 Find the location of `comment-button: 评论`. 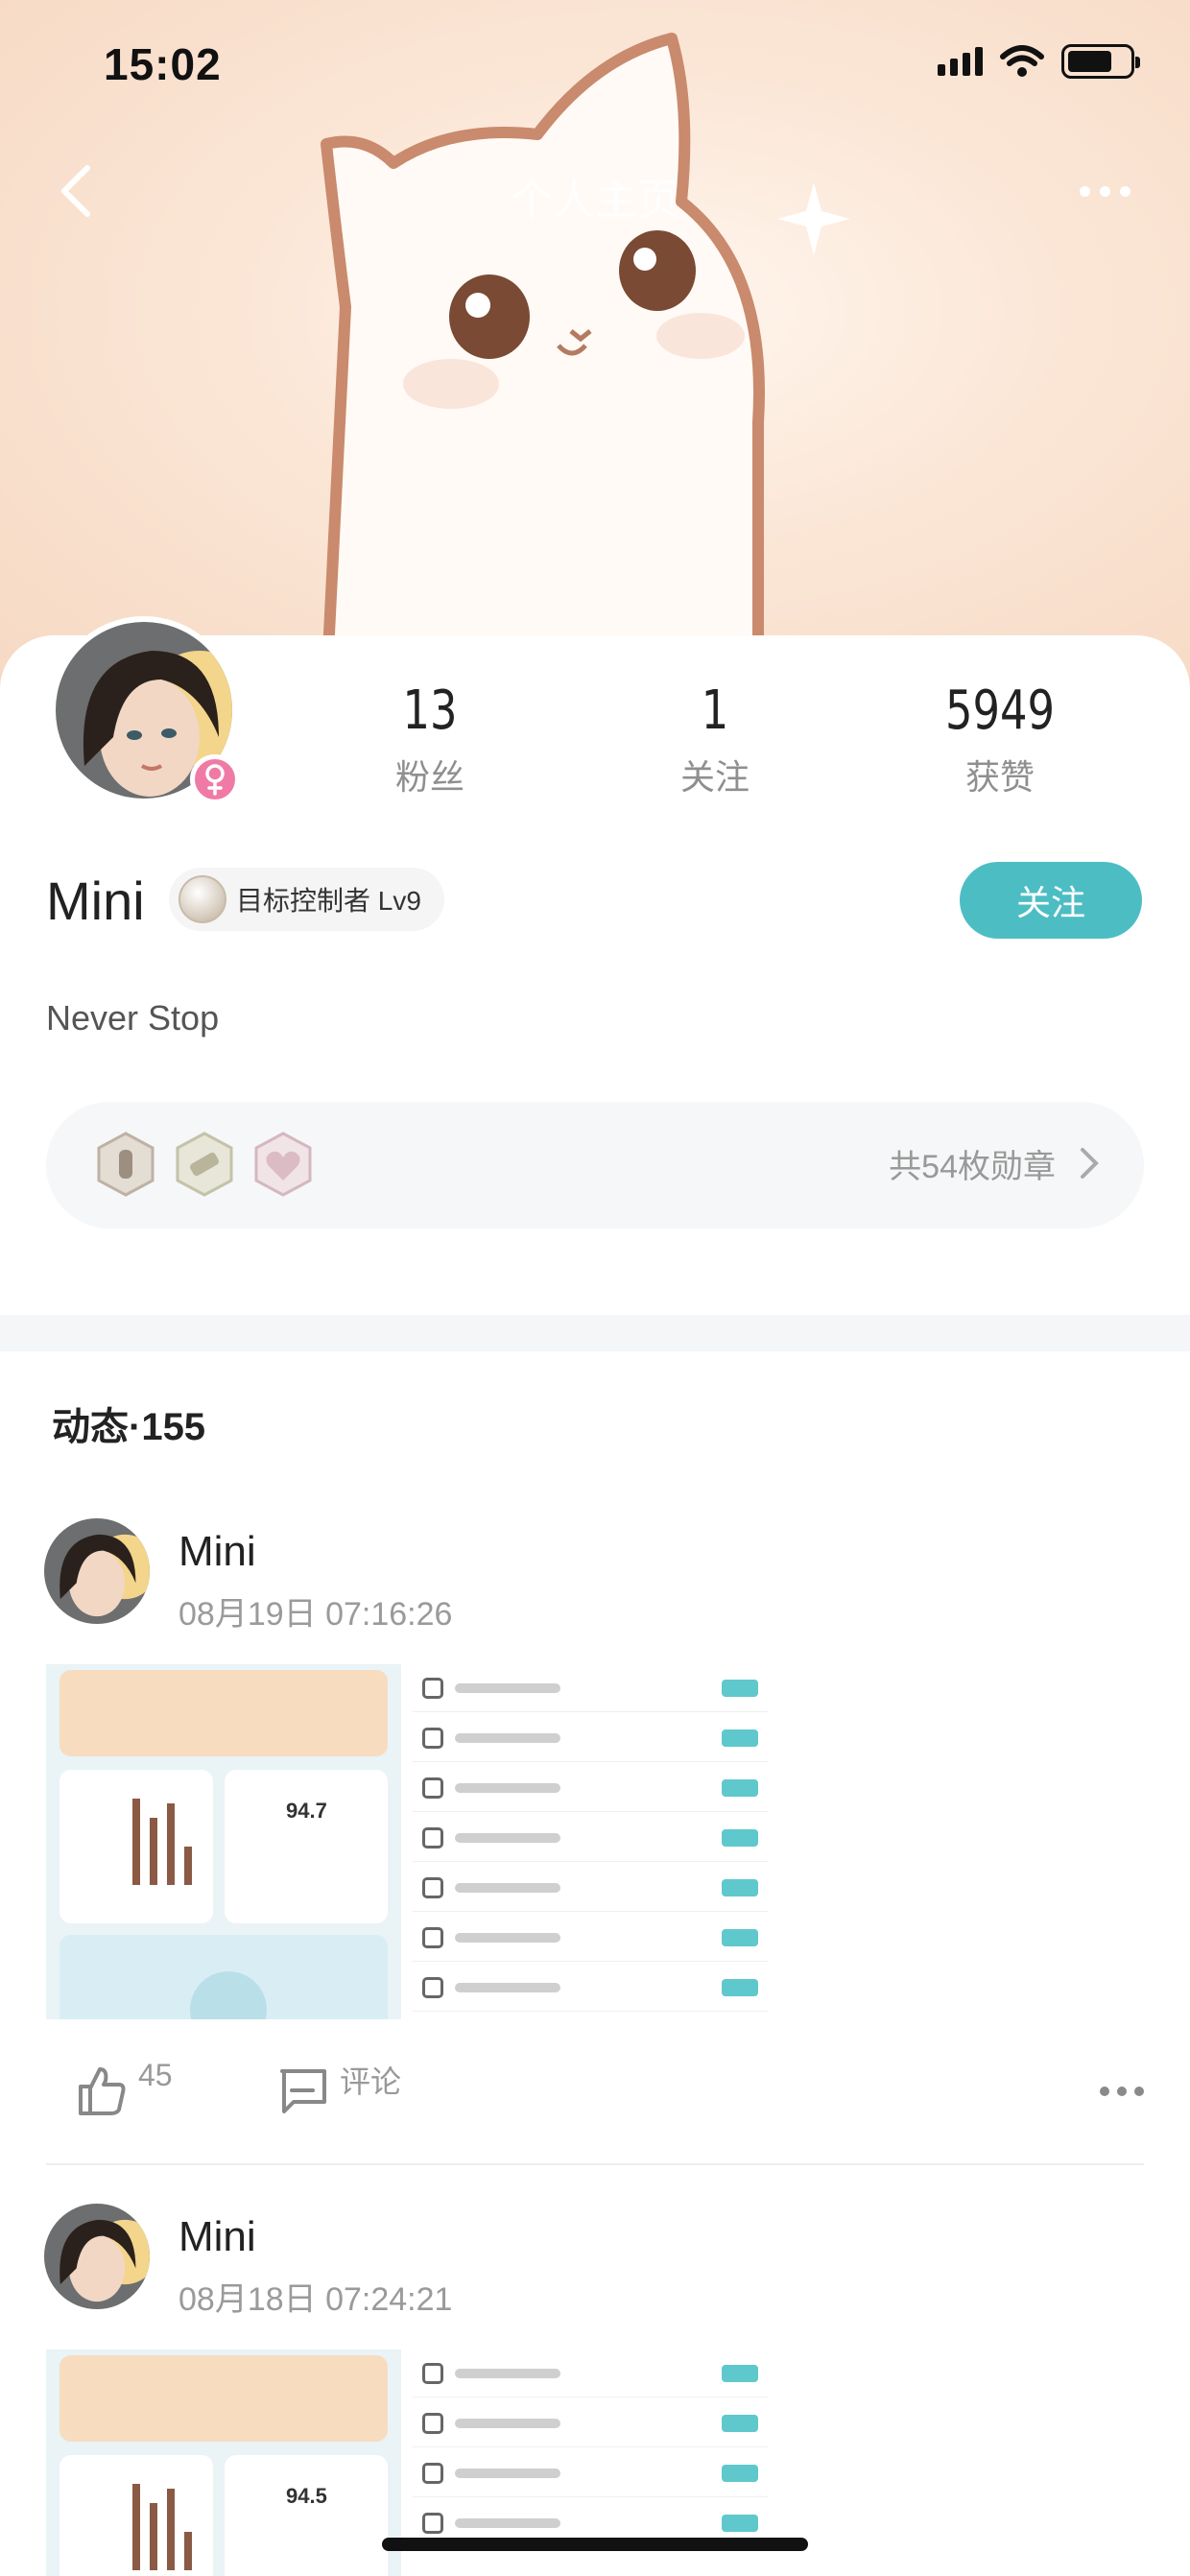

comment-button: 评论 is located at coordinates (339, 2090).